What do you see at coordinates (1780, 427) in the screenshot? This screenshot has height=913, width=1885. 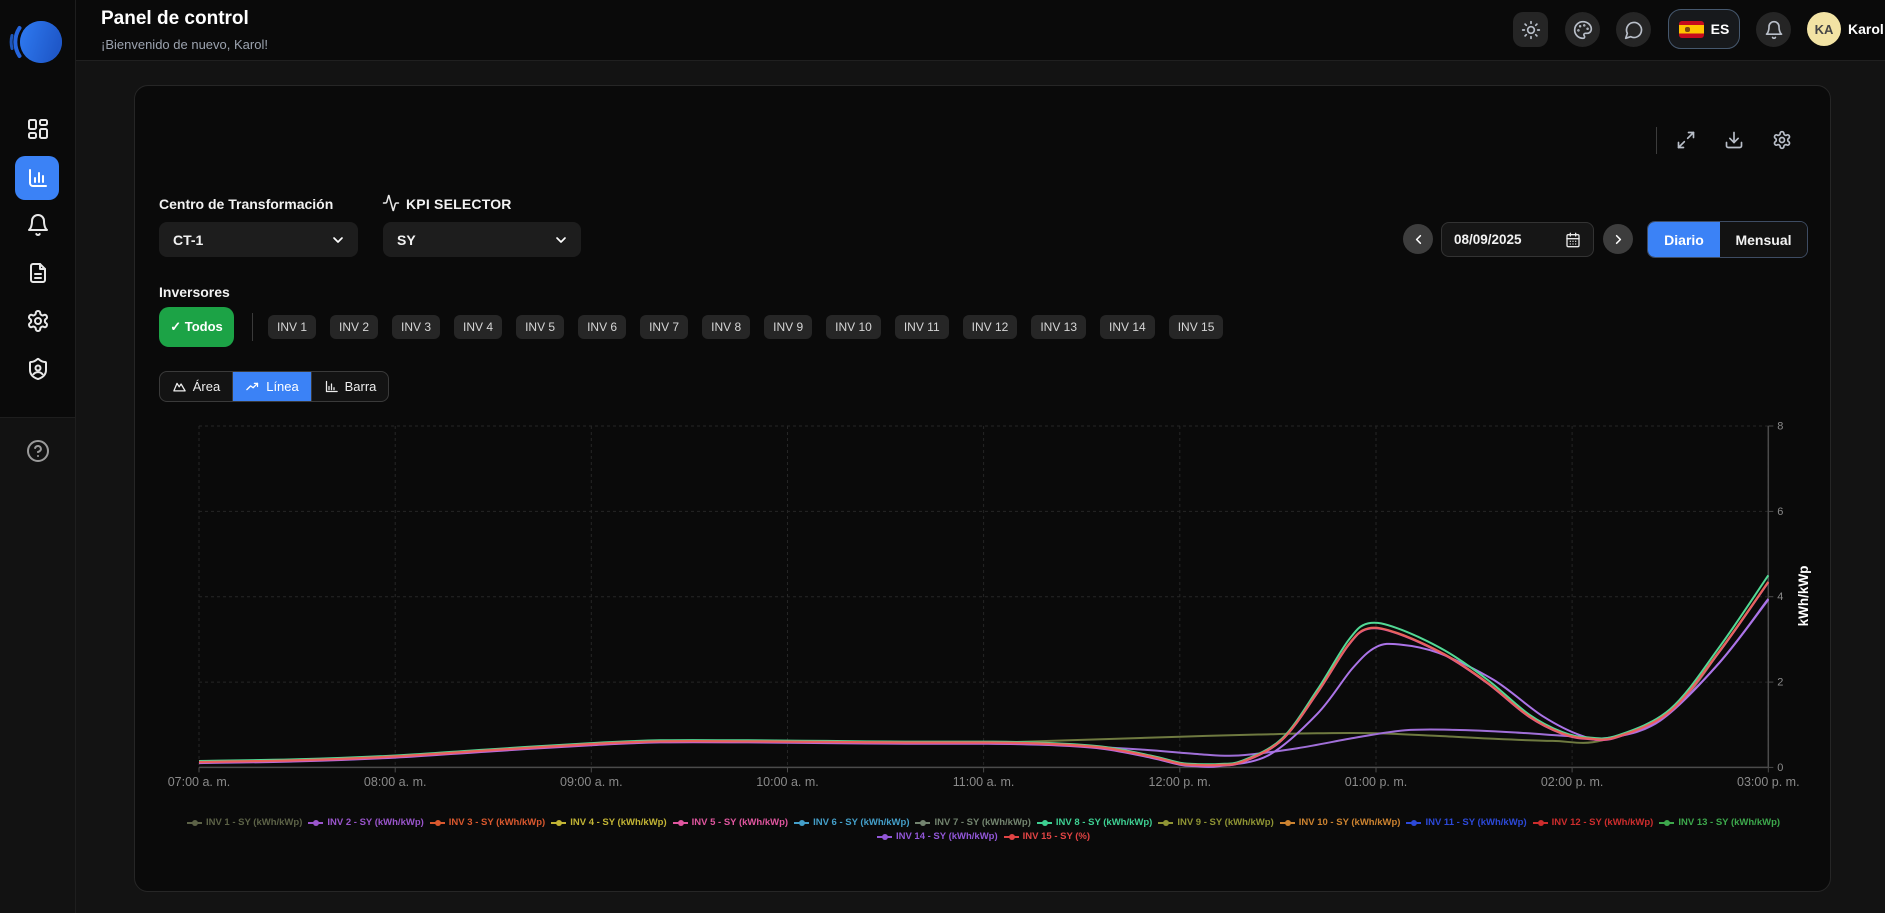 I see `svg-text: 8` at bounding box center [1780, 427].